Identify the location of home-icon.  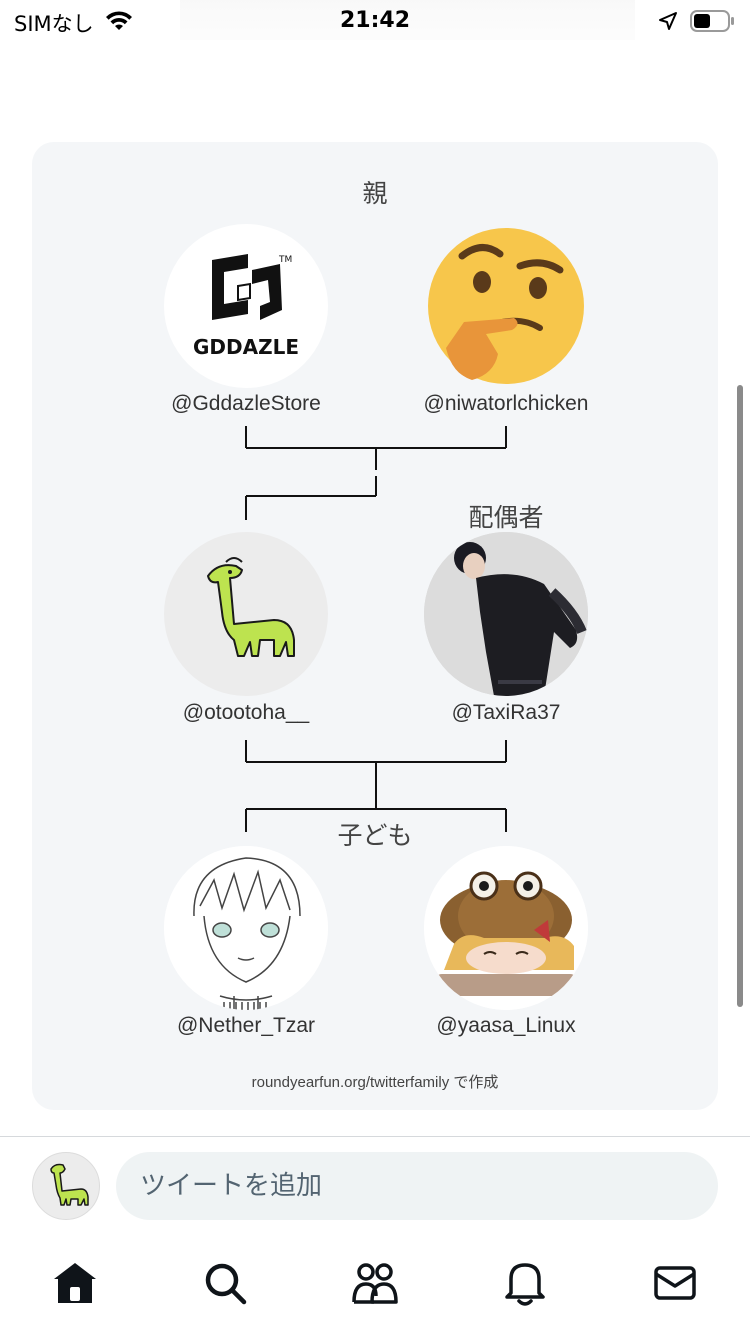
(75, 1285).